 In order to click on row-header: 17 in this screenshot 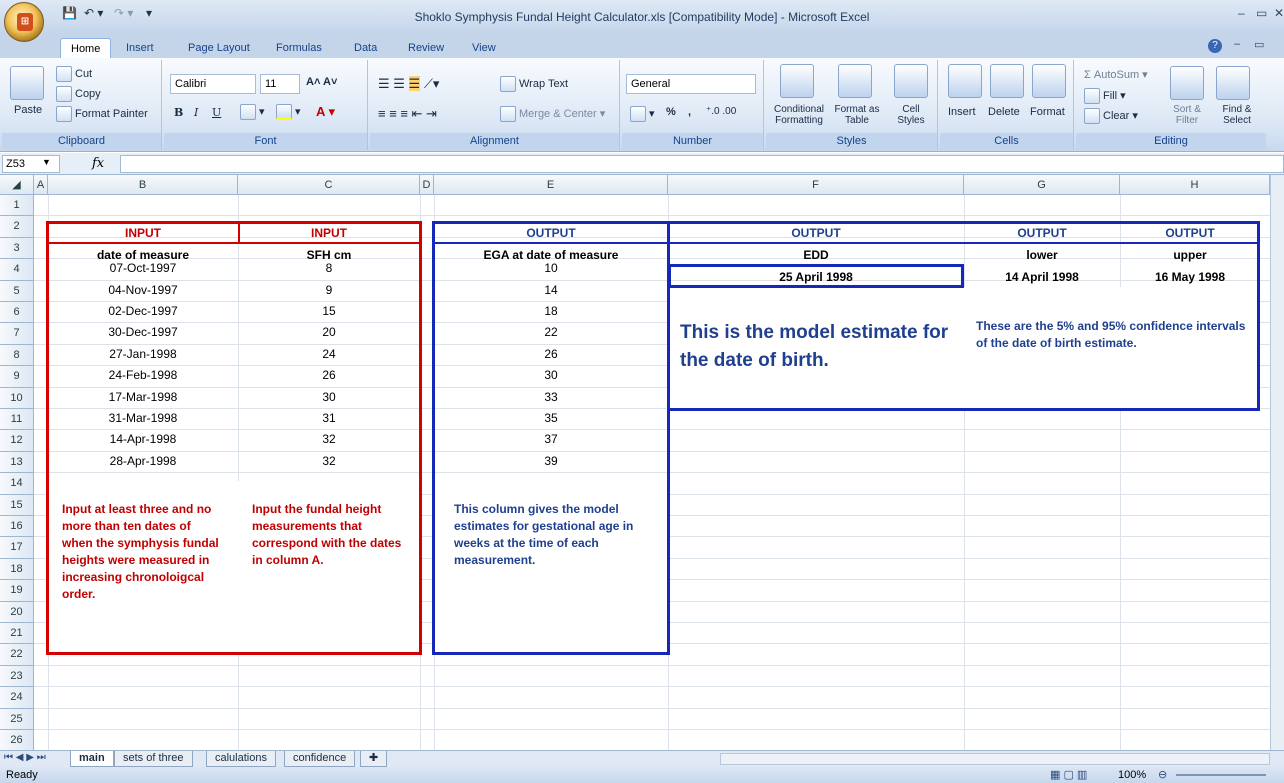, I will do `click(17, 548)`.